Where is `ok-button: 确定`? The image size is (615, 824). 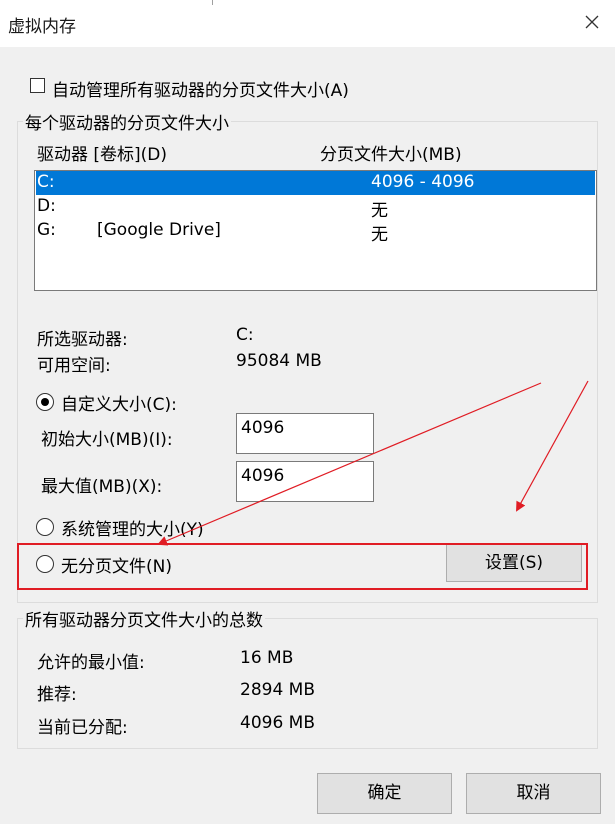
ok-button: 确定 is located at coordinates (384, 793).